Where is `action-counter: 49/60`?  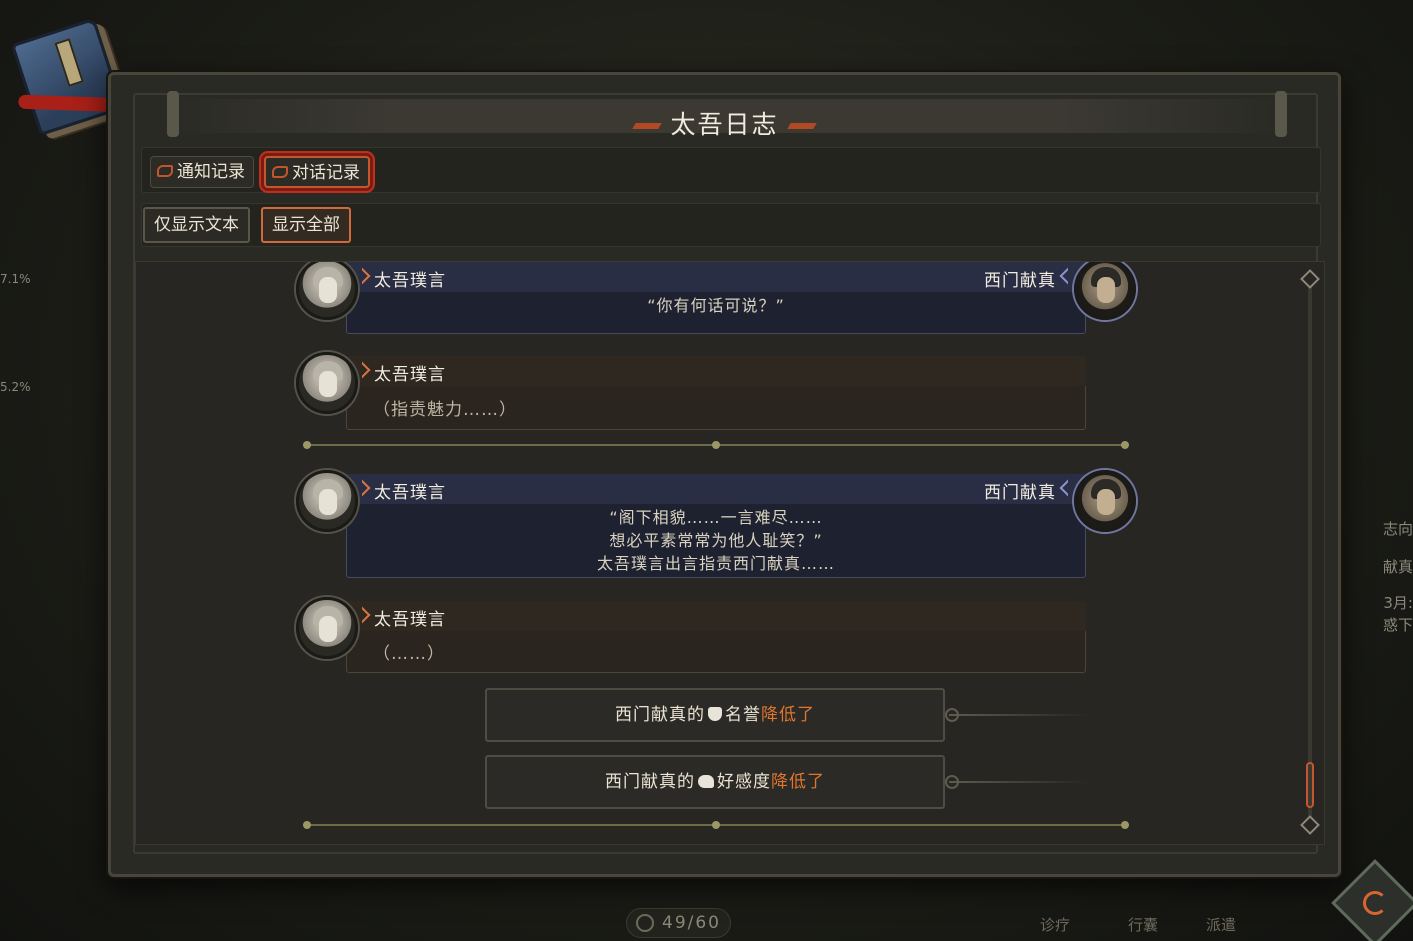
action-counter: 49/60 is located at coordinates (678, 923).